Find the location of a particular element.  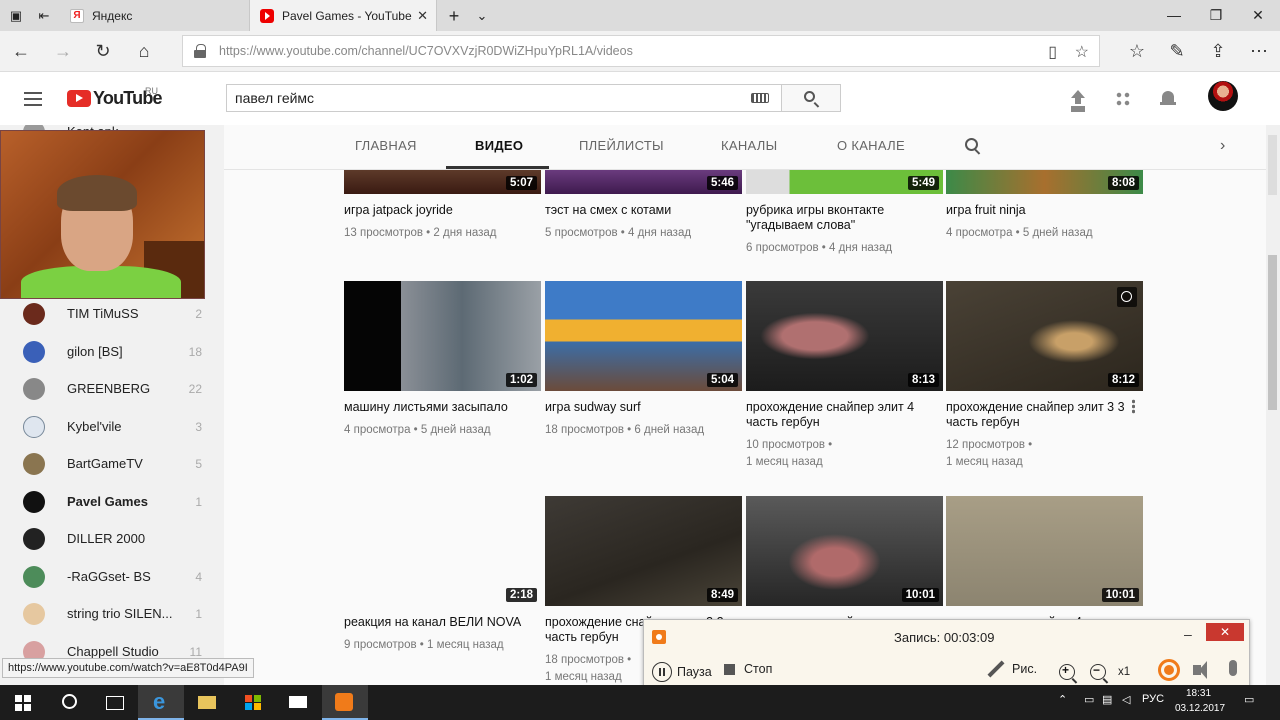

account-avatar is located at coordinates (1223, 96).